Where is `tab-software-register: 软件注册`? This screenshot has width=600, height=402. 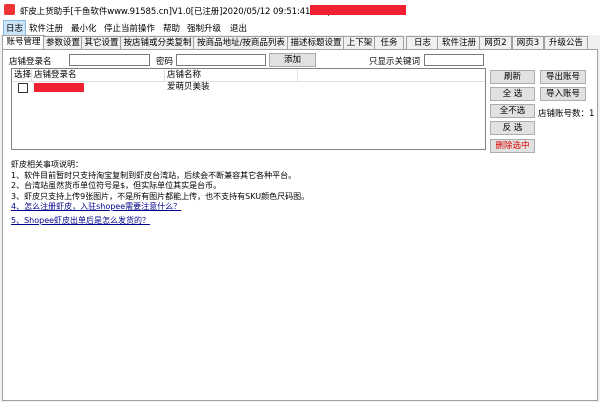
tab-software-register: 软件注册 is located at coordinates (459, 42).